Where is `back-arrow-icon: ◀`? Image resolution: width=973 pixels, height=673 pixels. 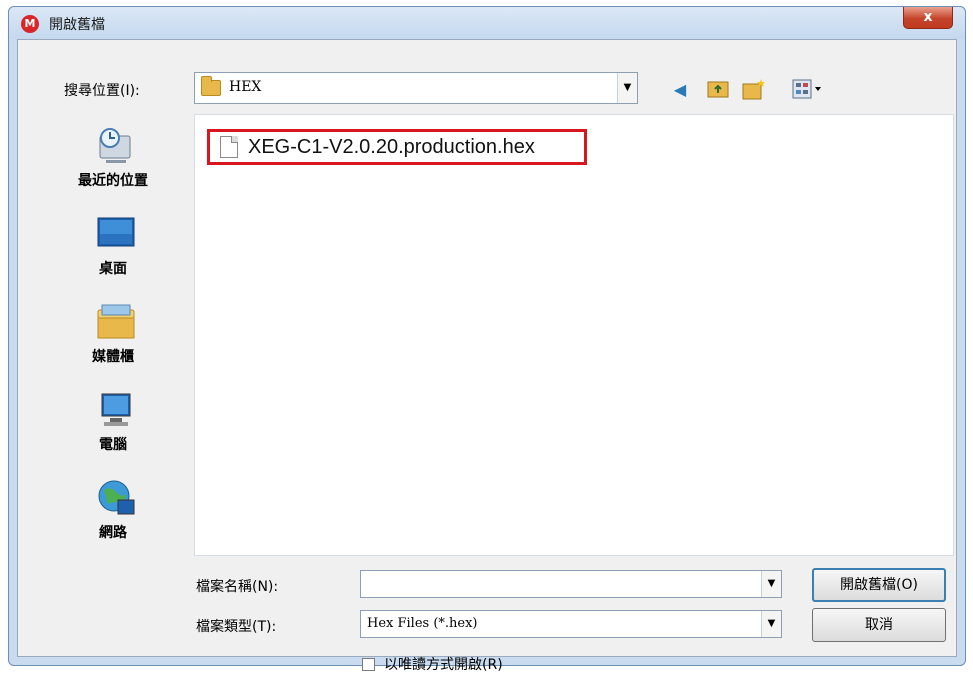
back-arrow-icon: ◀ is located at coordinates (680, 90).